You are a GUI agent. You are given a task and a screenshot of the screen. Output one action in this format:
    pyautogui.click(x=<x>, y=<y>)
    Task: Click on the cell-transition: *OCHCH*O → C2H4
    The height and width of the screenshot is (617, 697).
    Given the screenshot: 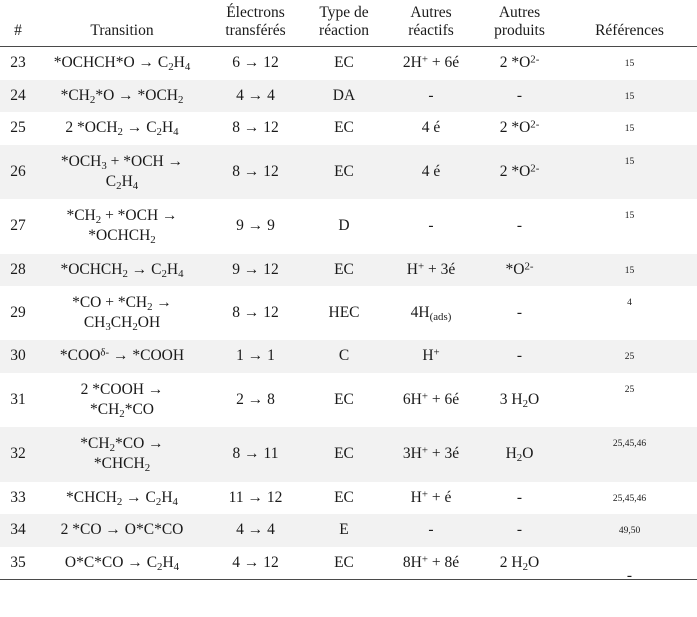 What is the action you would take?
    pyautogui.click(x=122, y=63)
    